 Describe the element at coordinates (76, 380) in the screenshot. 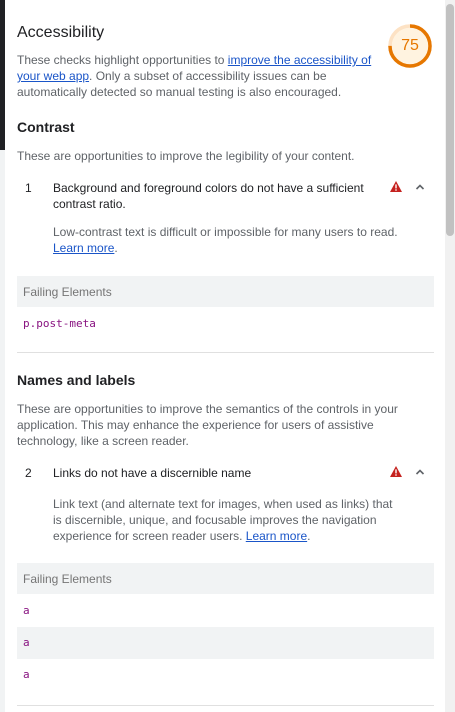

I see `section-title-names-and-labels: Names and labels` at that location.